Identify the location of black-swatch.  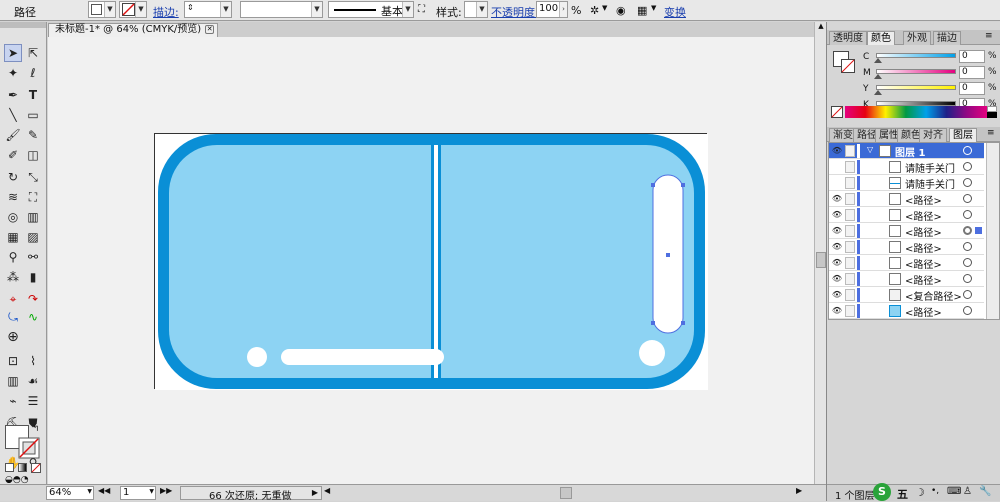
(992, 115).